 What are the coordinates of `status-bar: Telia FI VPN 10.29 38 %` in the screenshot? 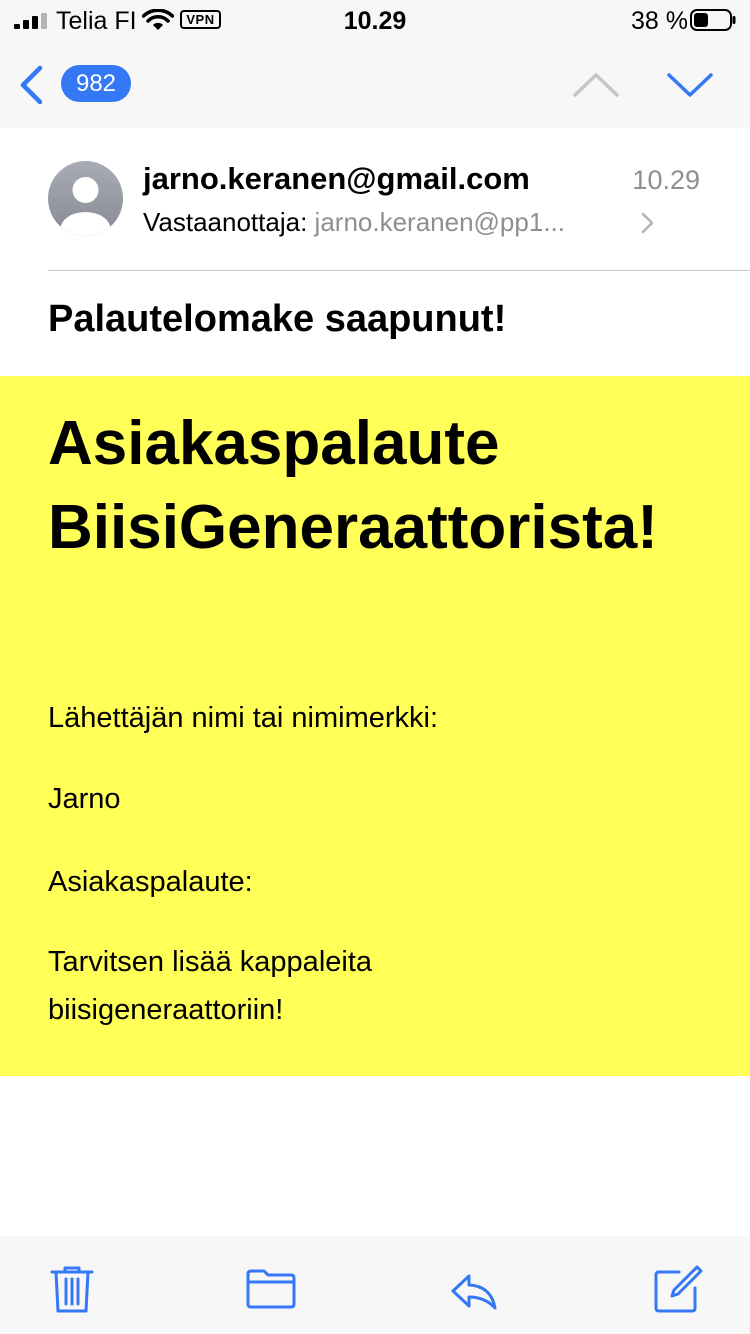 It's located at (375, 22).